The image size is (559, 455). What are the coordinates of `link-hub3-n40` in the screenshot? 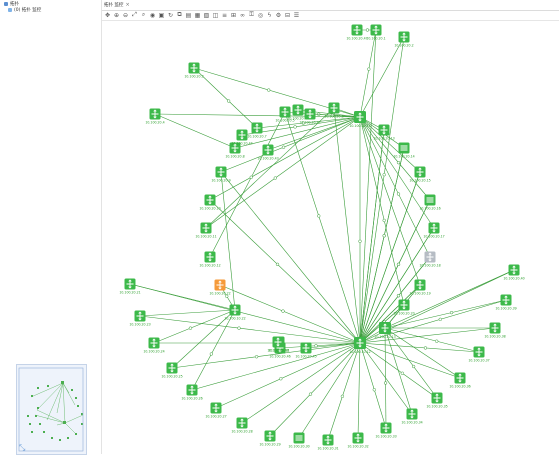 It's located at (449, 299).